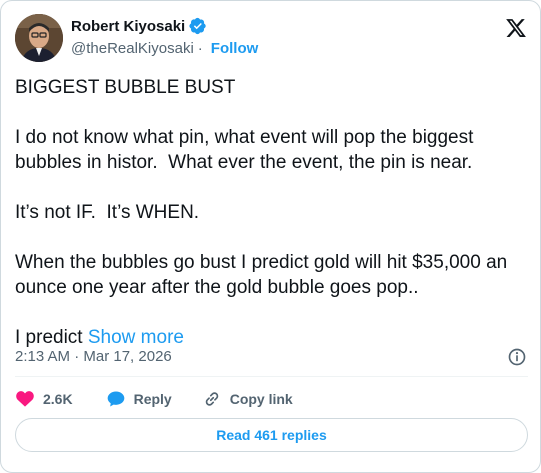  I want to click on tweet-paragraph: It’s not IF. It’s WHEN., so click(107, 212).